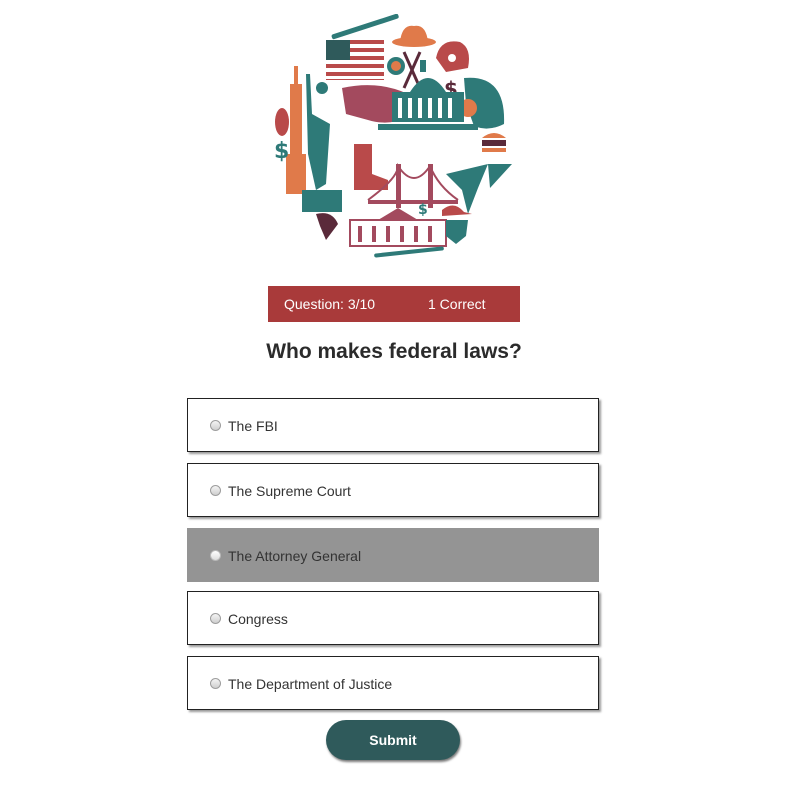 Image resolution: width=788 pixels, height=788 pixels. Describe the element at coordinates (289, 491) in the screenshot. I see `answer-option-label: The Supreme Court` at that location.